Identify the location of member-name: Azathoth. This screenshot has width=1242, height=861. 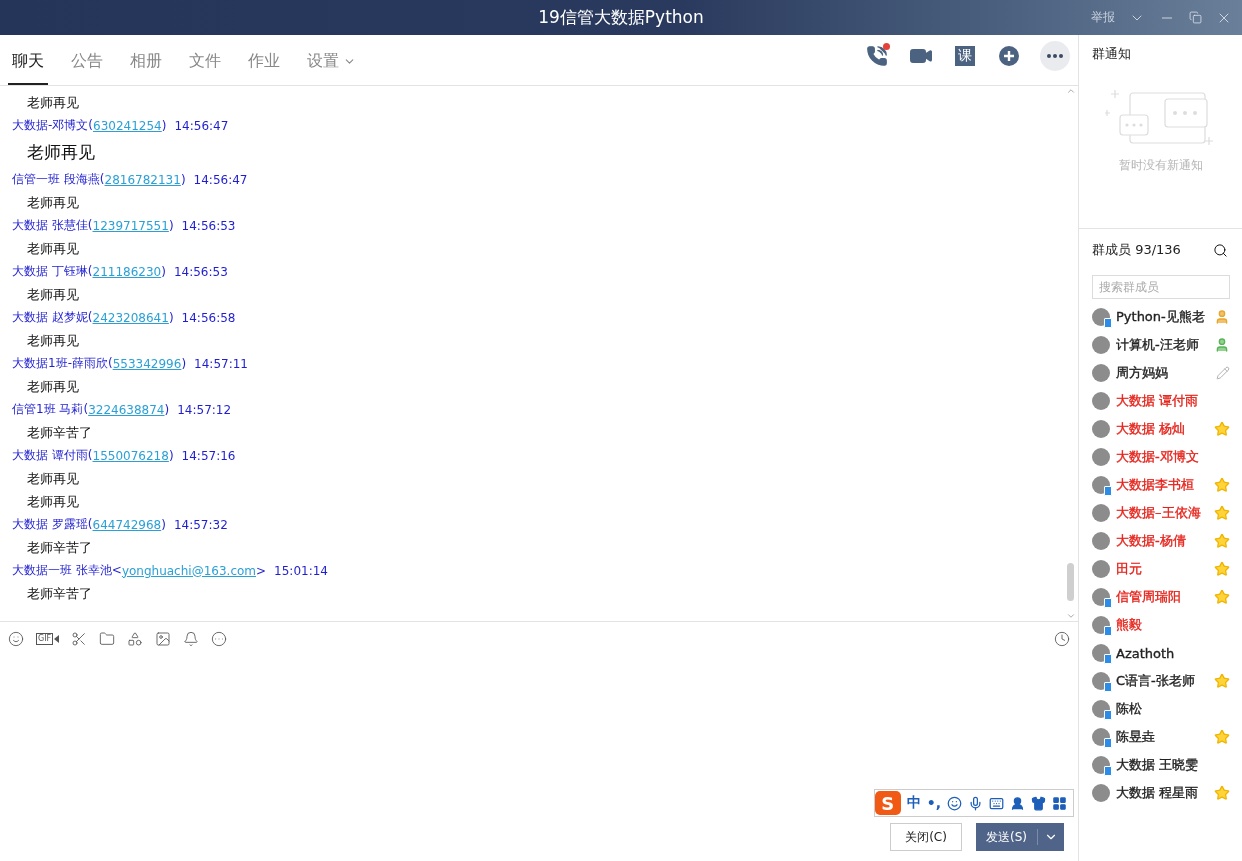
(1173, 653).